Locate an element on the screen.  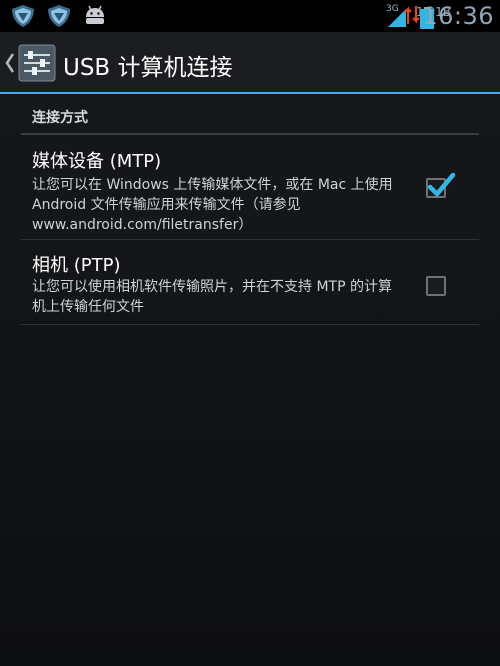
option-title: 相机 (PTP) is located at coordinates (76, 265).